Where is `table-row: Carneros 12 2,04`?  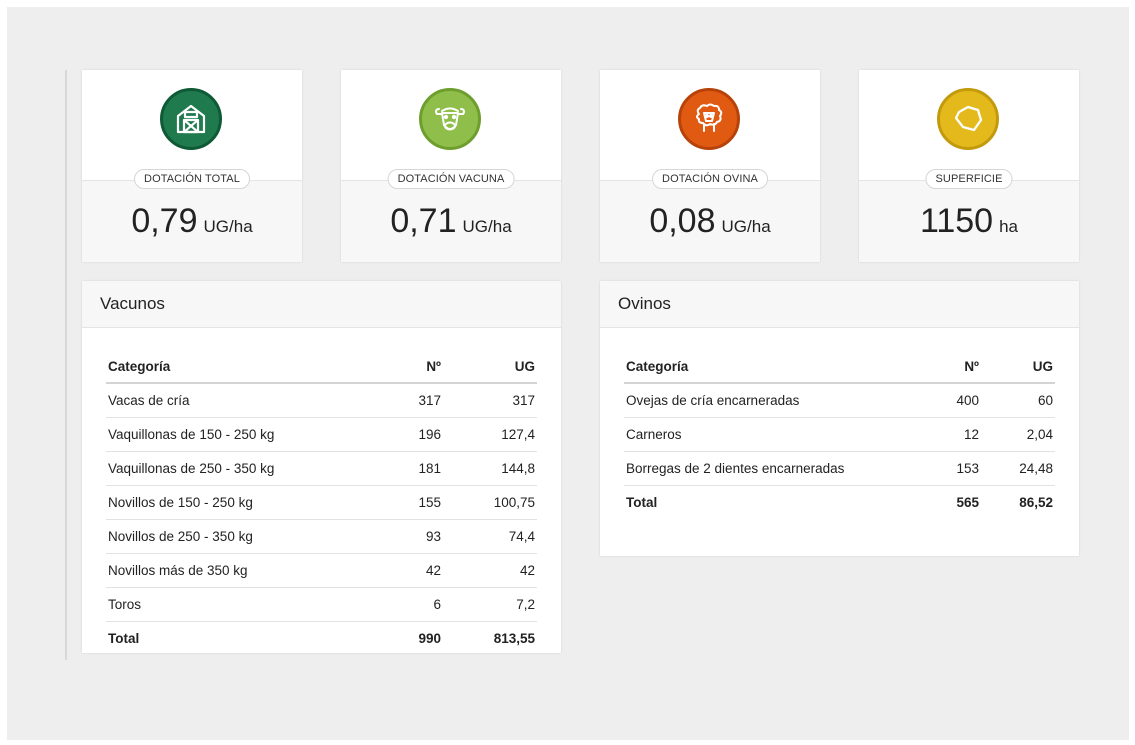
table-row: Carneros 12 2,04 is located at coordinates (839, 434).